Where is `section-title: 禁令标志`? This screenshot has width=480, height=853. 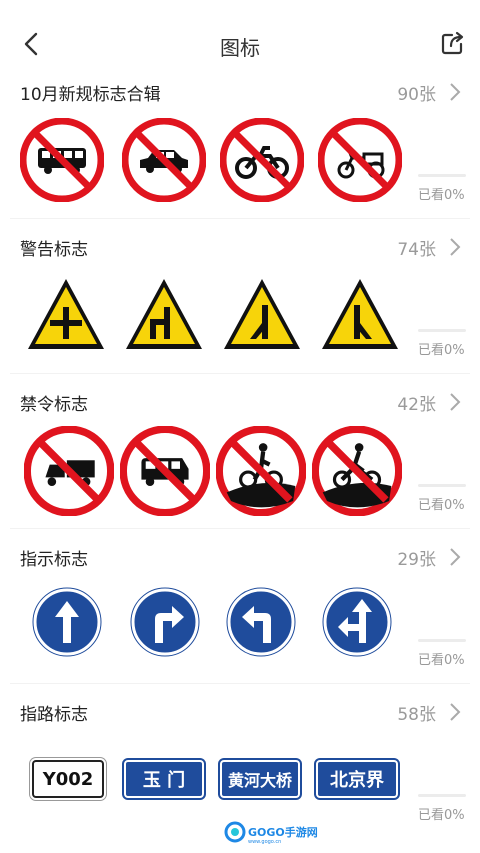
section-title: 禁令标志 is located at coordinates (54, 405).